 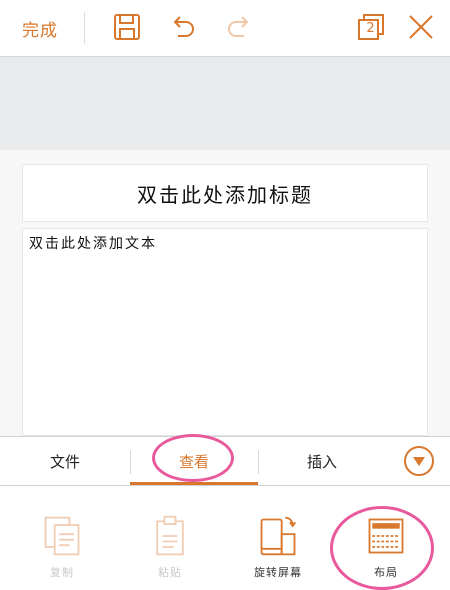 What do you see at coordinates (239, 27) in the screenshot?
I see `redo-icon` at bounding box center [239, 27].